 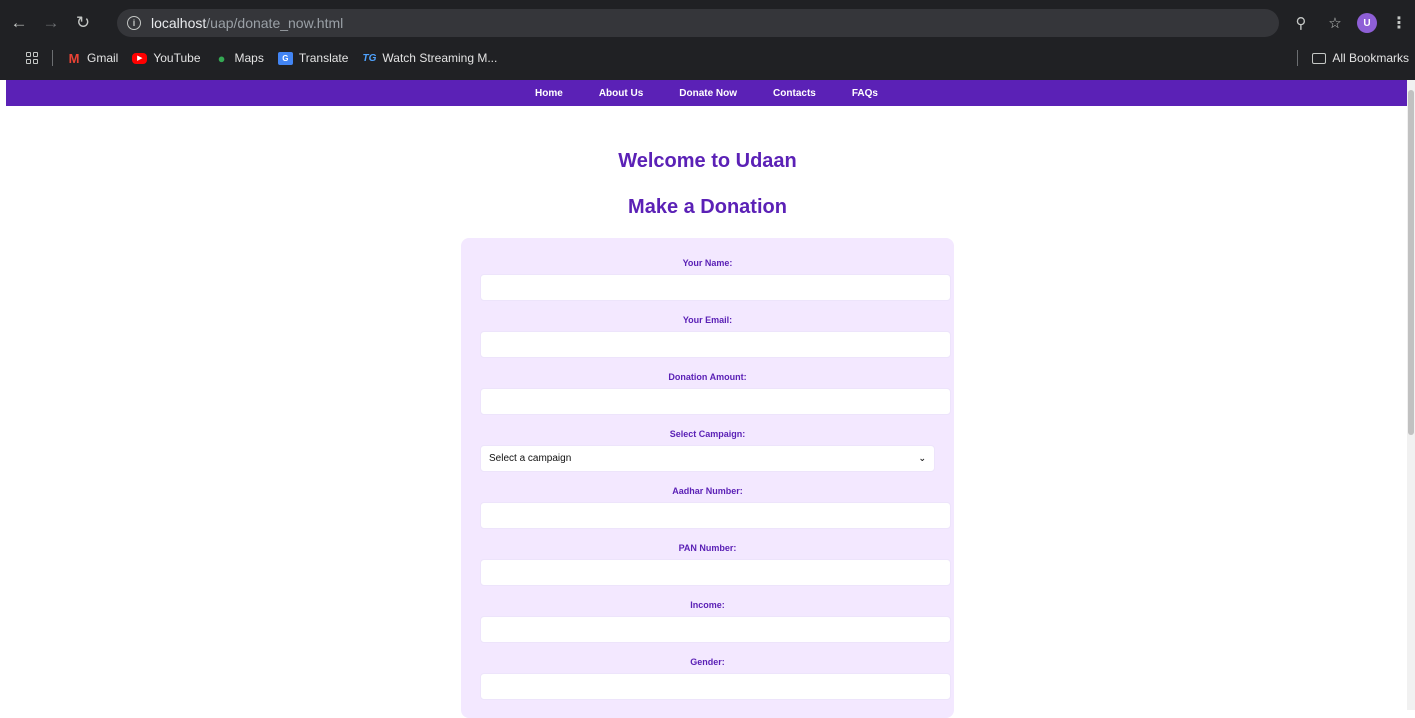 I want to click on site-info-icon: i, so click(x=134, y=23).